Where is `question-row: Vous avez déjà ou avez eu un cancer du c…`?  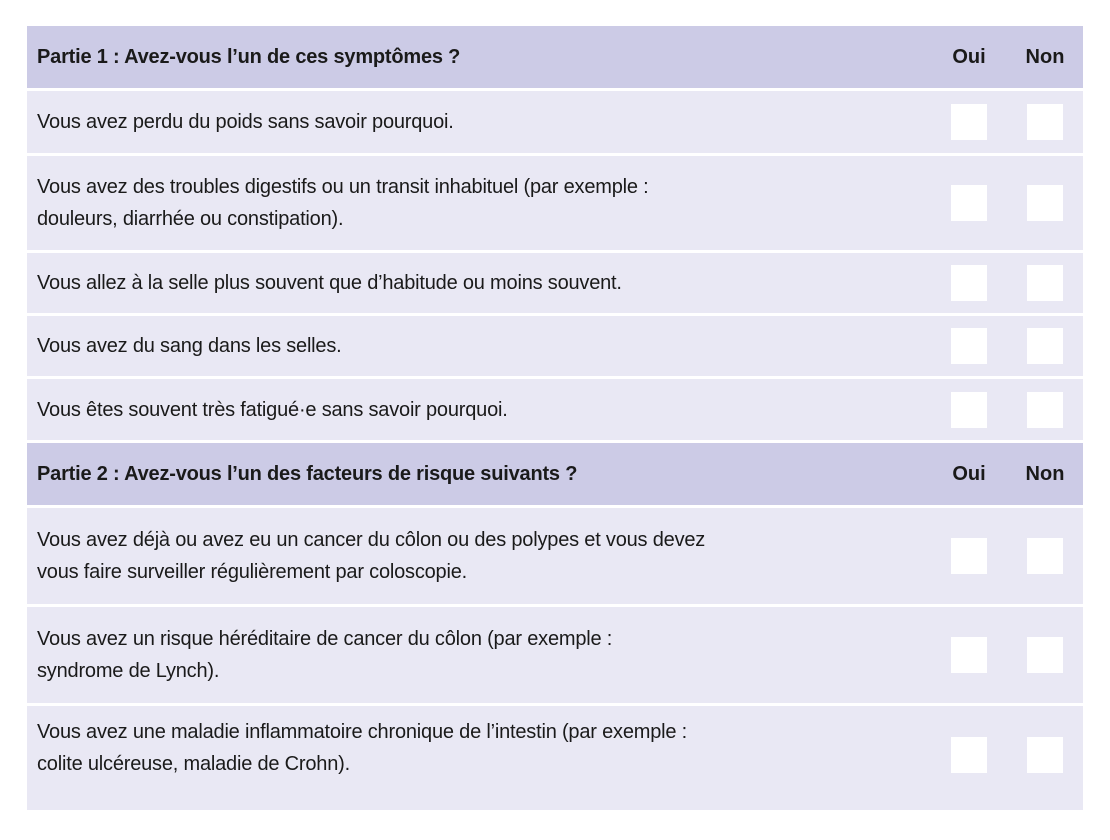 question-row: Vous avez déjà ou avez eu un cancer du c… is located at coordinates (555, 556).